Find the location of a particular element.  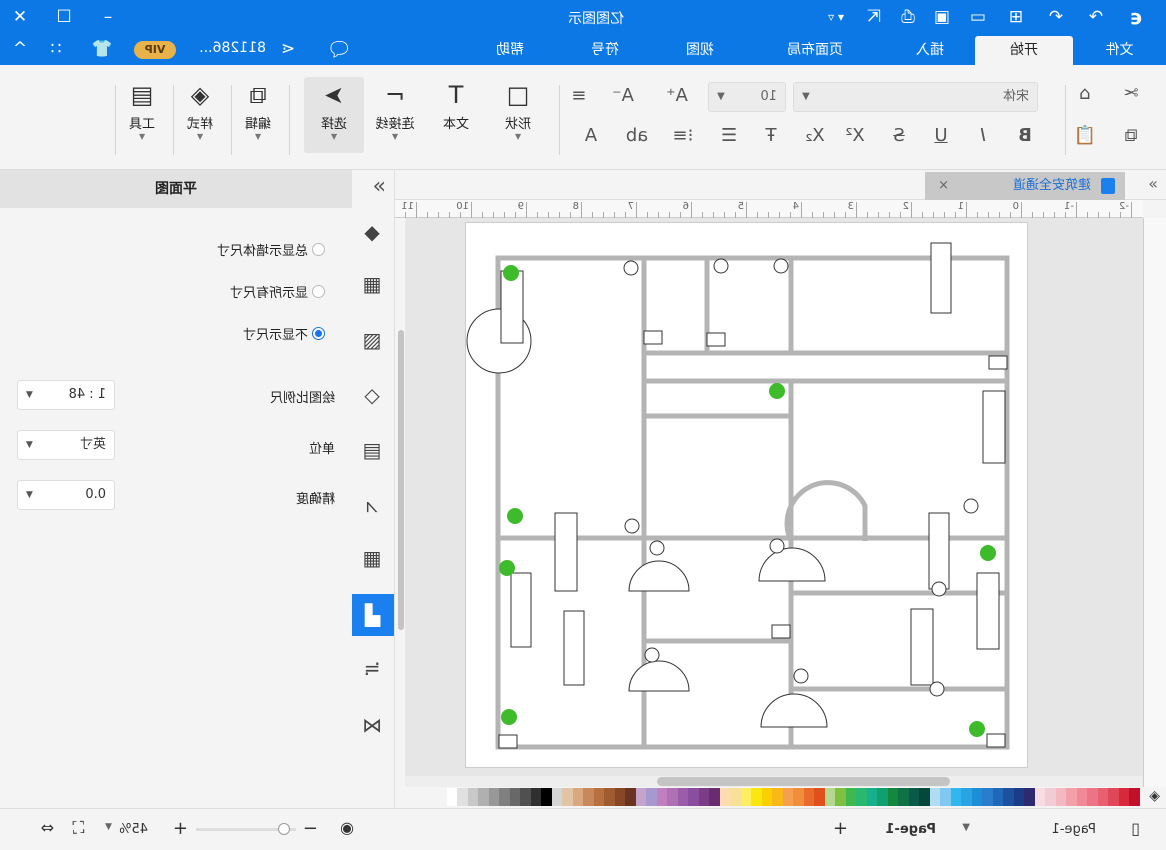

bullets-icon: ⁝≡ is located at coordinates (683, 135).